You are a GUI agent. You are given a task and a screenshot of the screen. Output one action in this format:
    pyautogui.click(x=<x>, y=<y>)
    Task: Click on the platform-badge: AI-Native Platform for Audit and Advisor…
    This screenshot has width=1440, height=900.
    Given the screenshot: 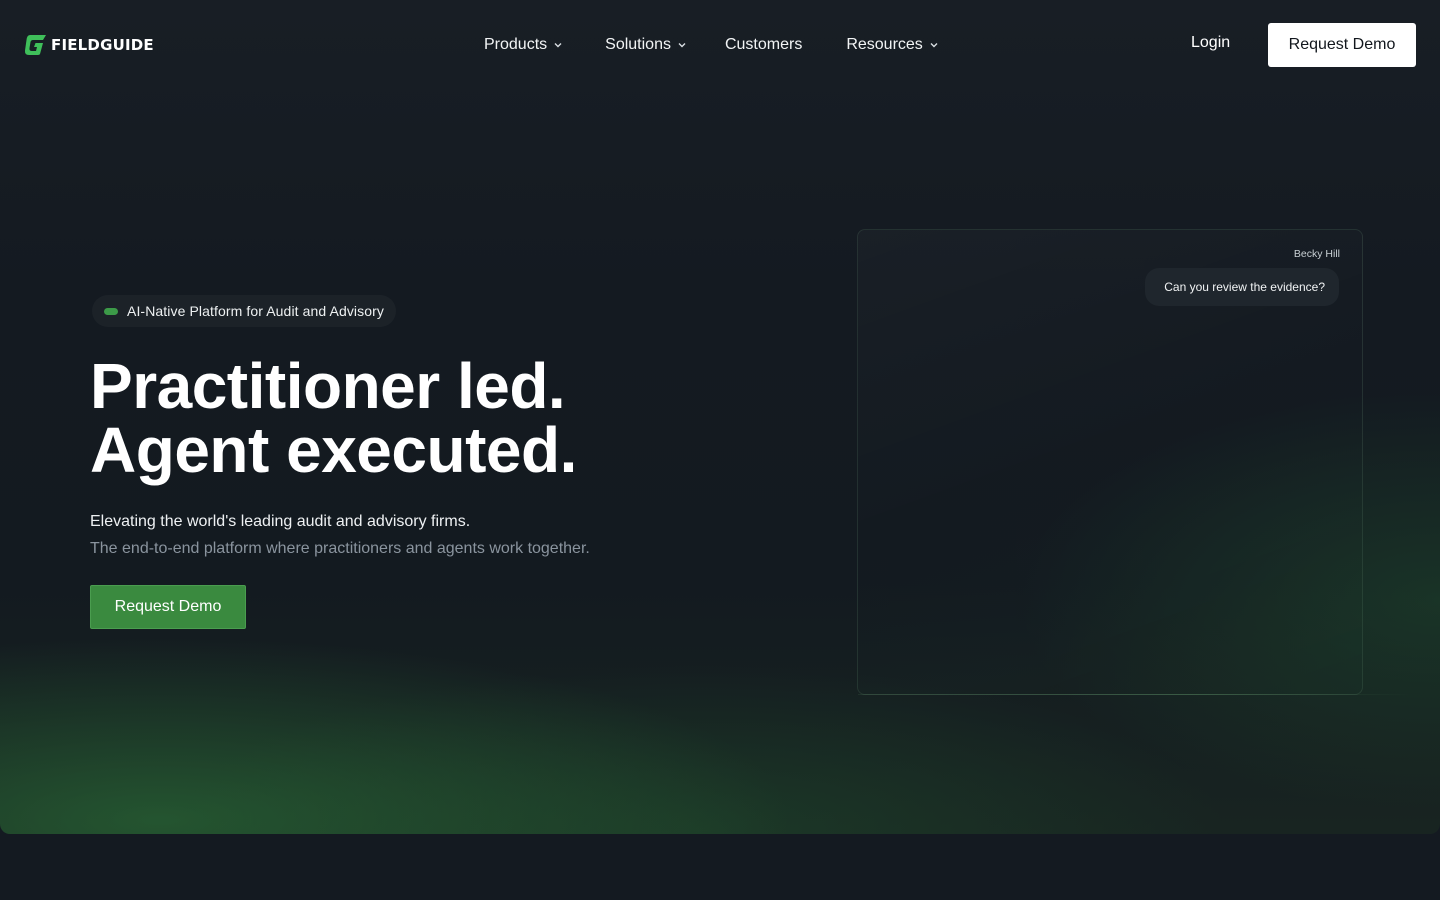 What is the action you would take?
    pyautogui.click(x=244, y=311)
    